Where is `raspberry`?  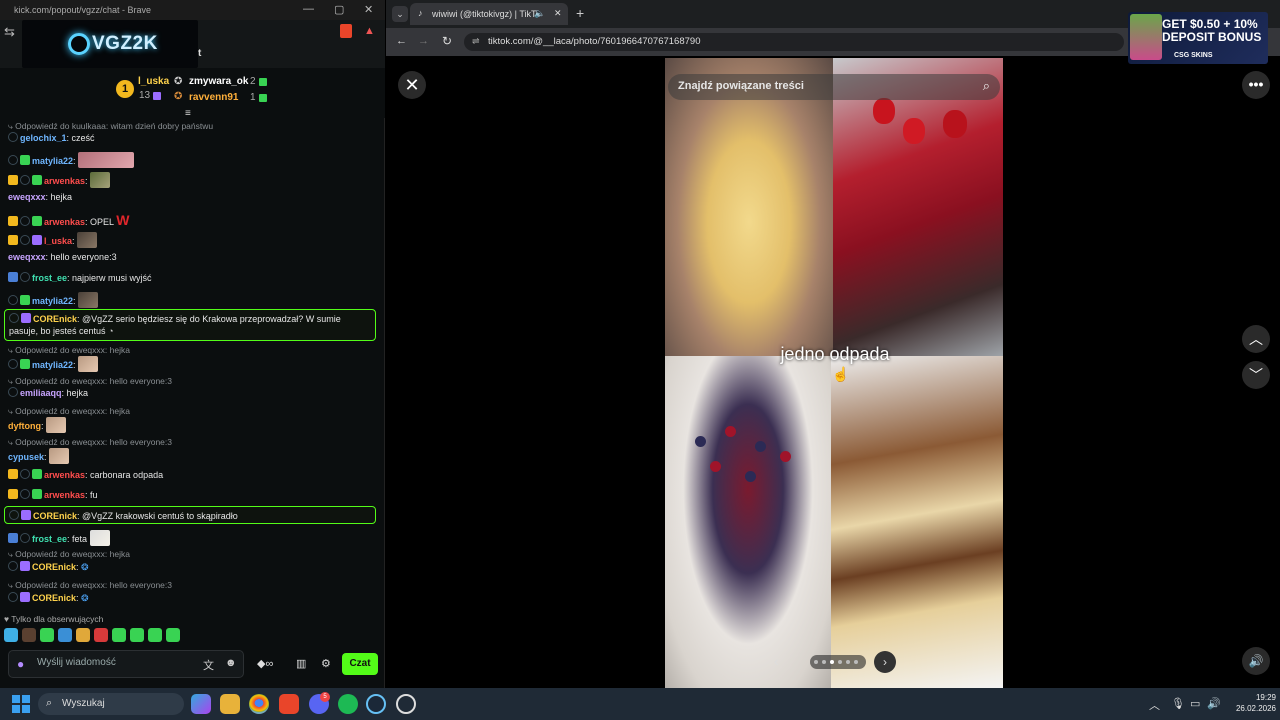 raspberry is located at coordinates (715, 466).